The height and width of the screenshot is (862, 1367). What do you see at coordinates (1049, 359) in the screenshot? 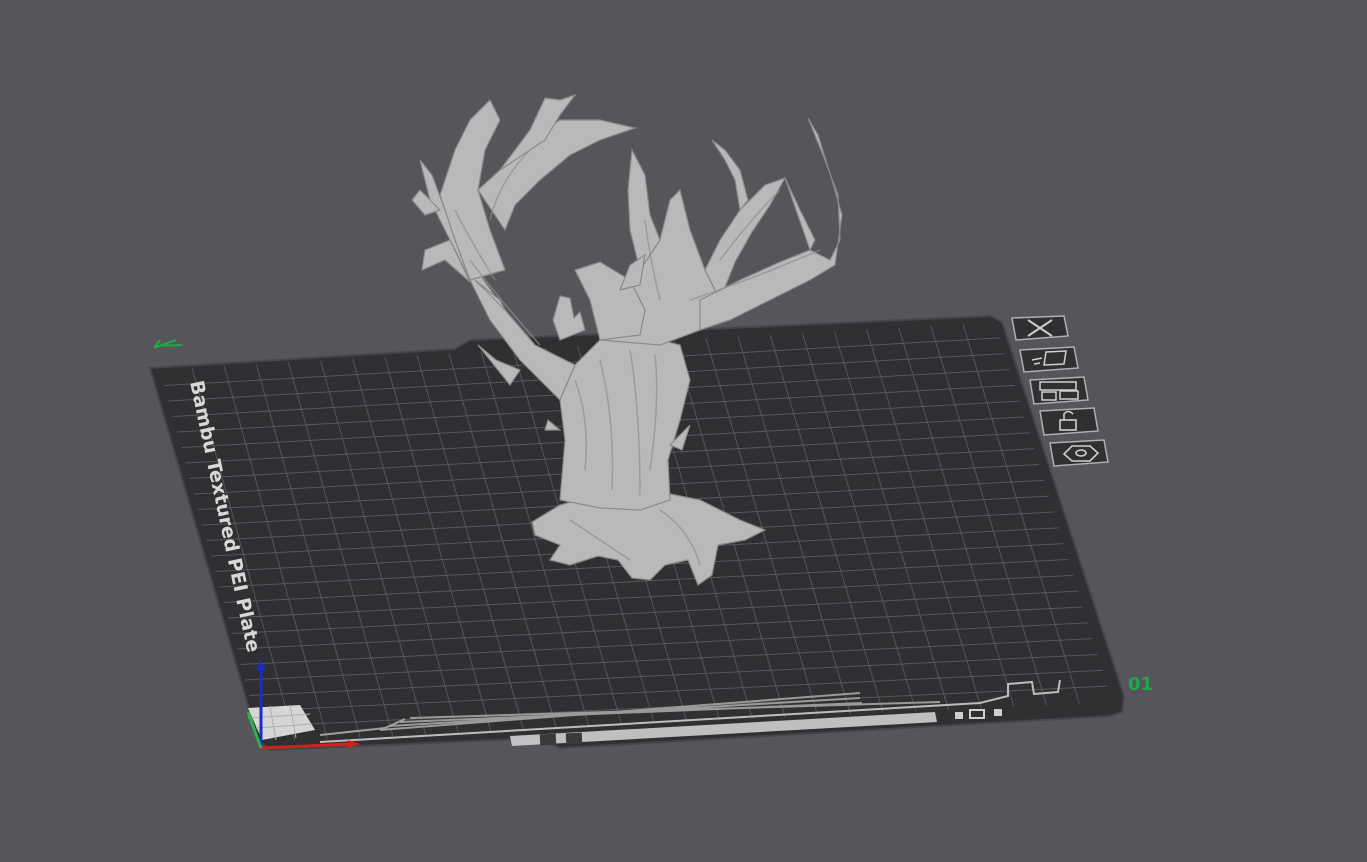
I see `select-plate-button` at bounding box center [1049, 359].